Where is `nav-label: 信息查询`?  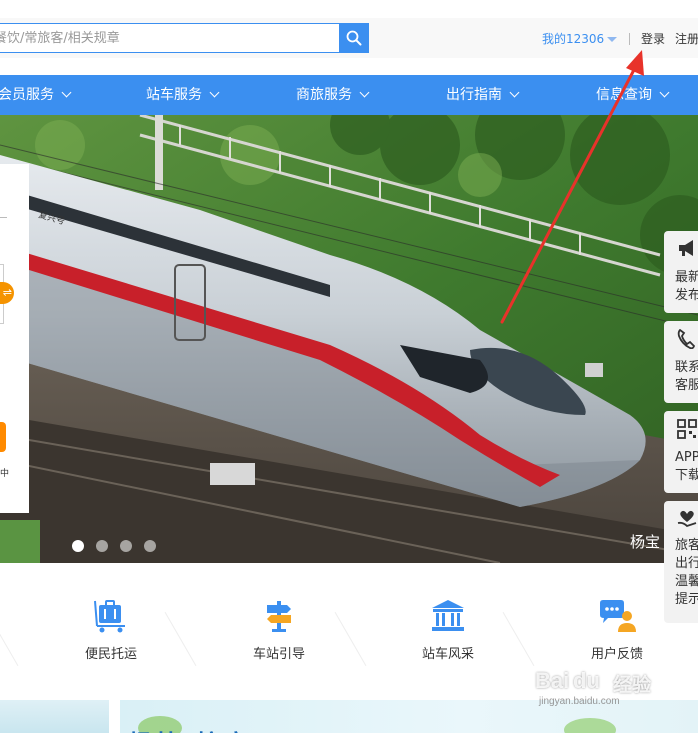 nav-label: 信息查询 is located at coordinates (624, 95).